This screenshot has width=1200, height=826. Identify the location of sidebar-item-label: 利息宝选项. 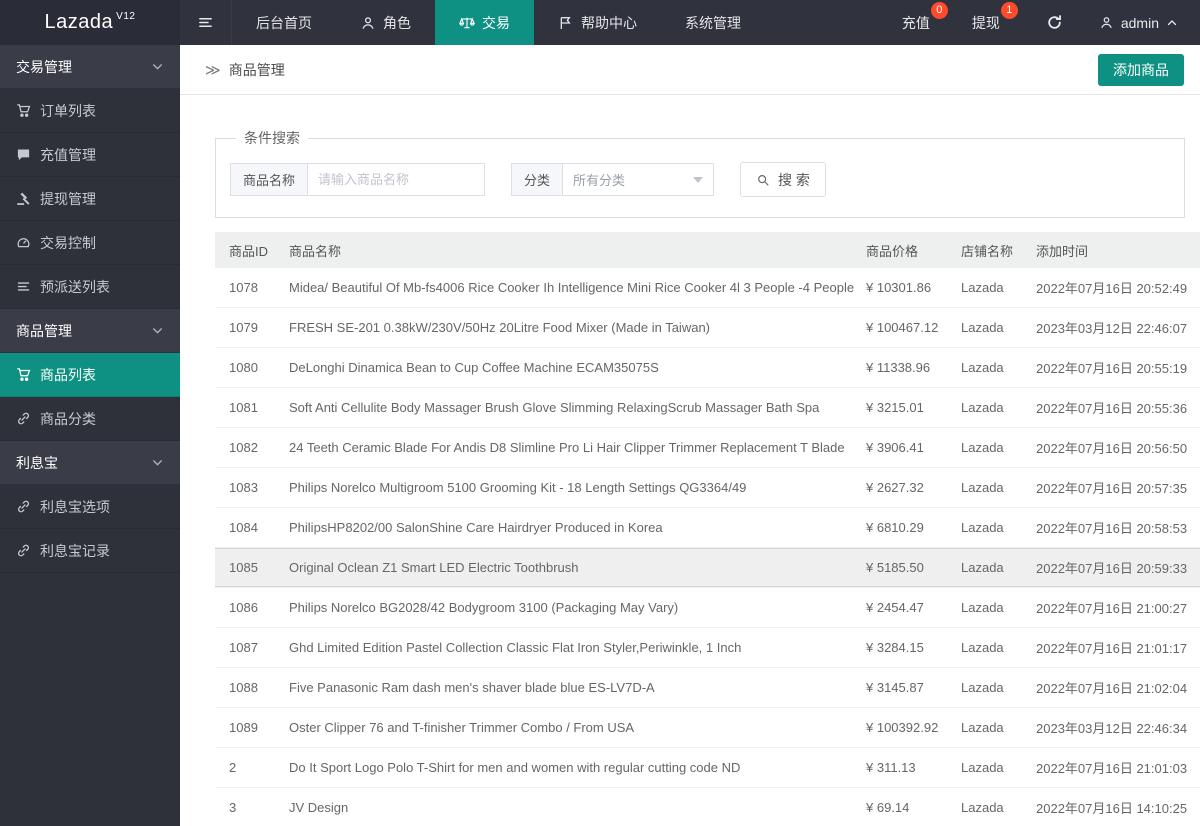
(75, 506).